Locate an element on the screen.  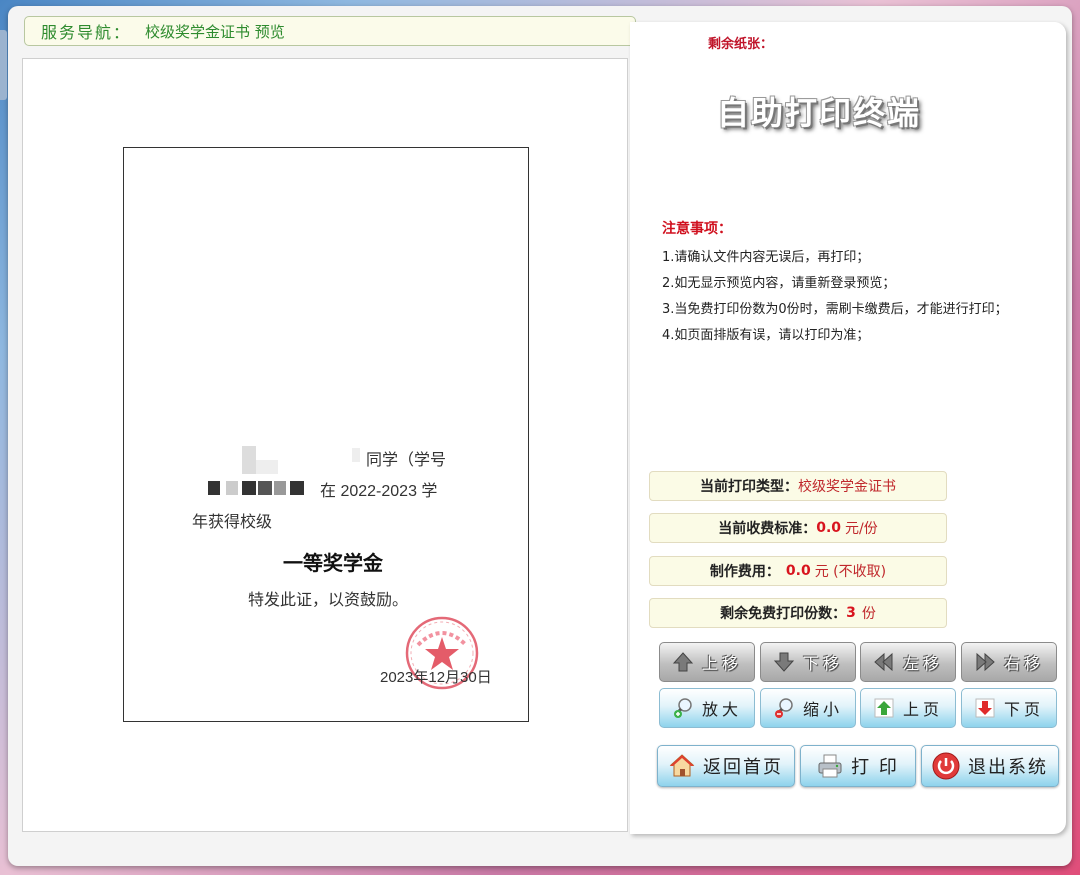
print-type-info: 当前打印类型： 校级奖学金证书 is located at coordinates (798, 486).